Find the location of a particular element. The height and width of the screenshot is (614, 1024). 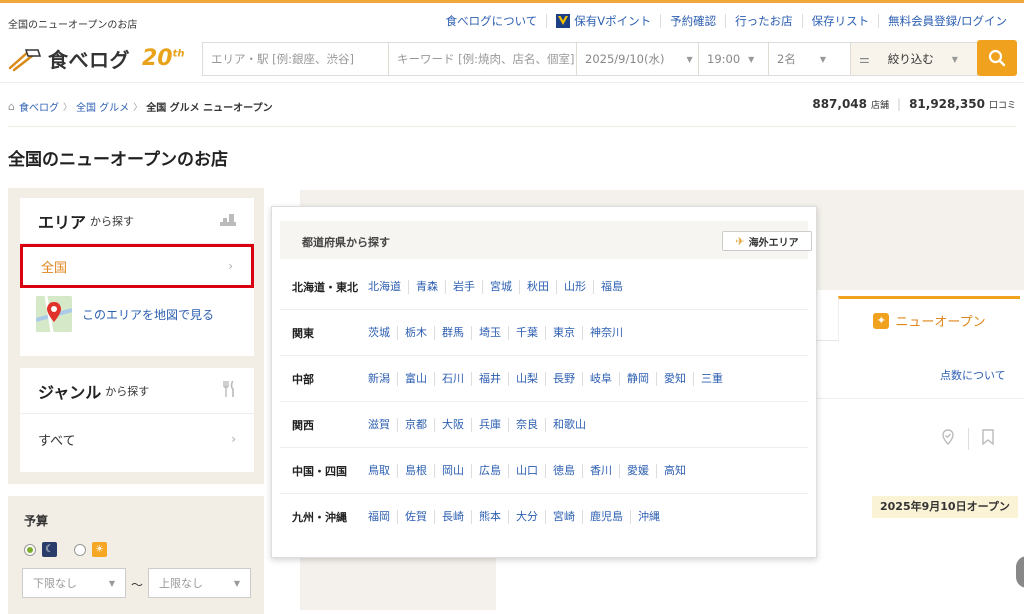

budget-min-select: 下限なし ▼ is located at coordinates (74, 583).